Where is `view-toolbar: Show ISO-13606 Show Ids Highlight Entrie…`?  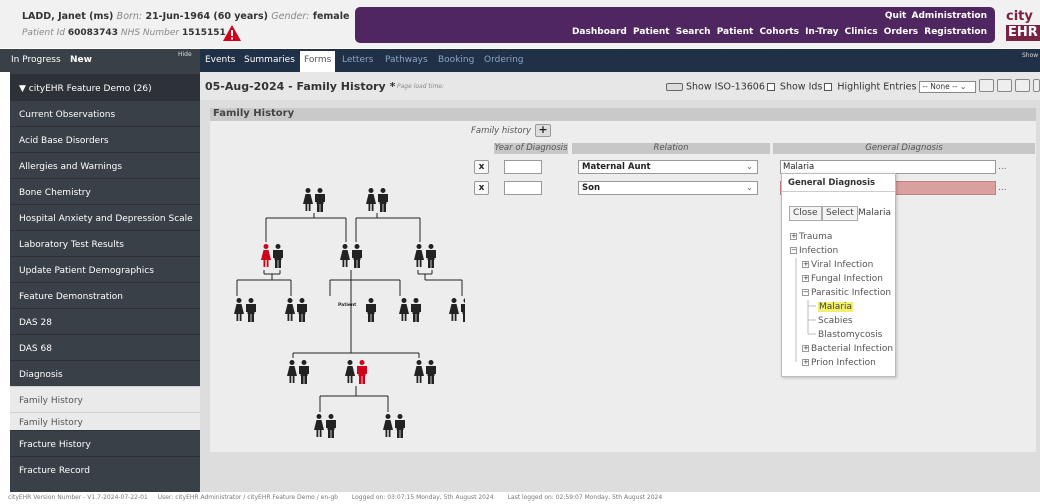
view-toolbar: Show ISO-13606 Show Ids Highlight Entrie… is located at coordinates (821, 87).